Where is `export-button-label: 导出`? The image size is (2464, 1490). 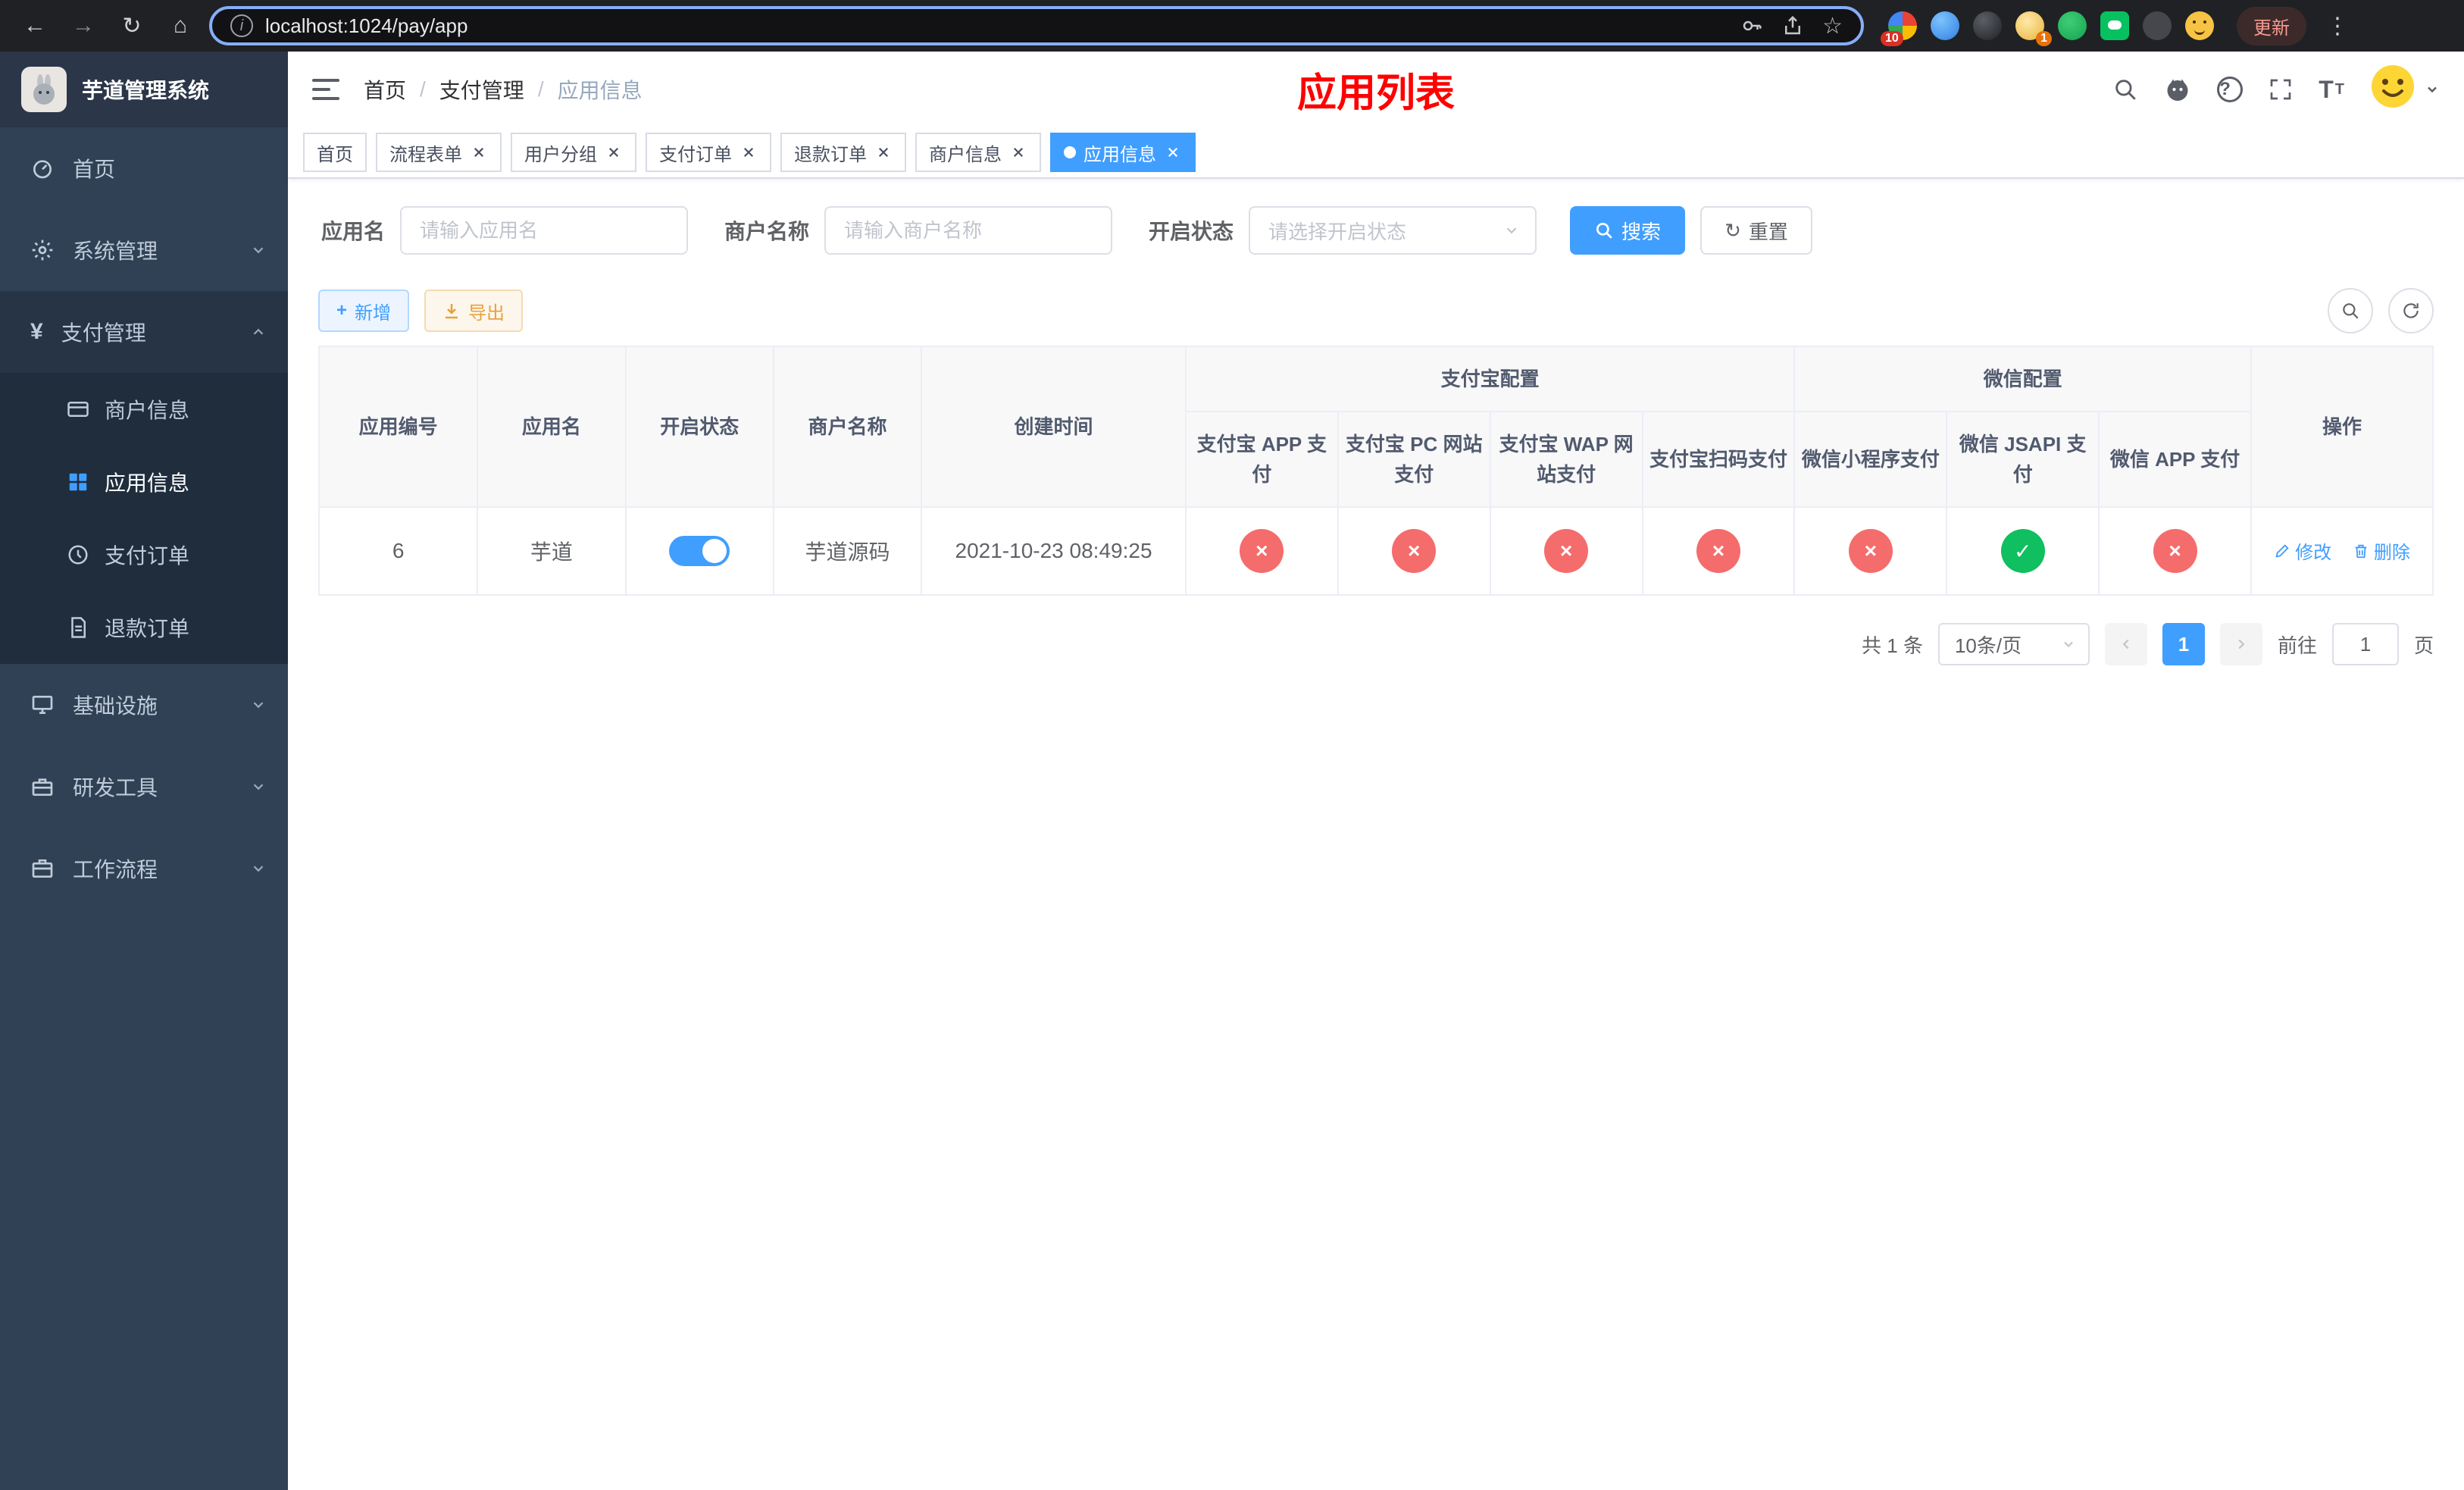 export-button-label: 导出 is located at coordinates (486, 313).